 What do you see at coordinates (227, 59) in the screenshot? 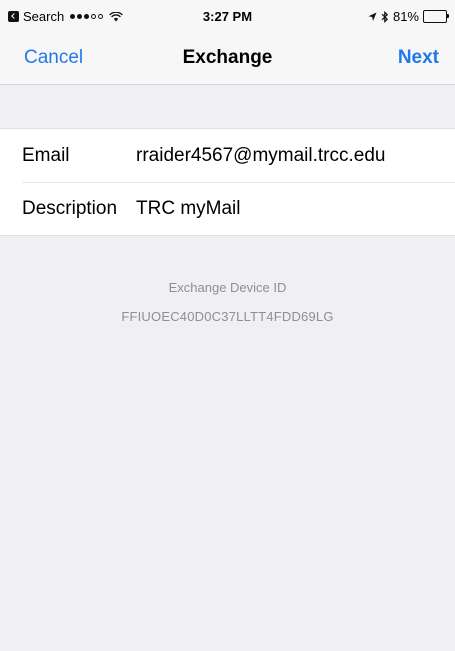
I see `navigation-bar: Cancel Exchange Next` at bounding box center [227, 59].